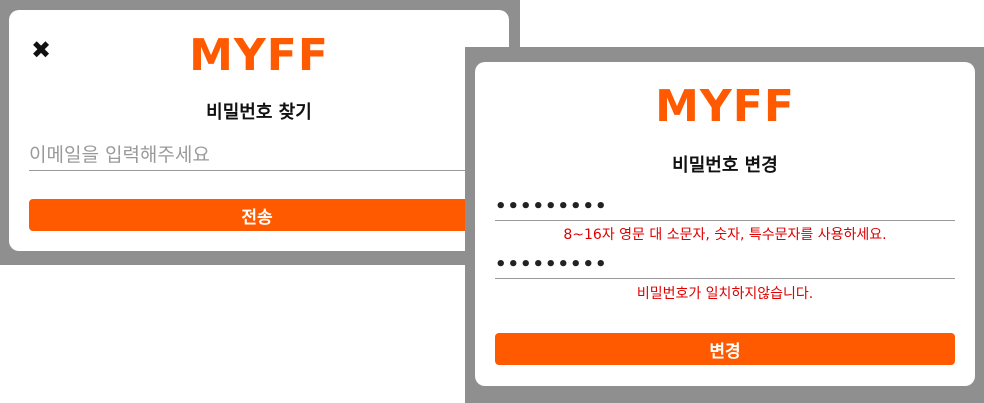  What do you see at coordinates (725, 235) in the screenshot?
I see `password-error-message: 8~16자 영문 대 소문자, 숫자, 특수문자를 사용하세요.` at bounding box center [725, 235].